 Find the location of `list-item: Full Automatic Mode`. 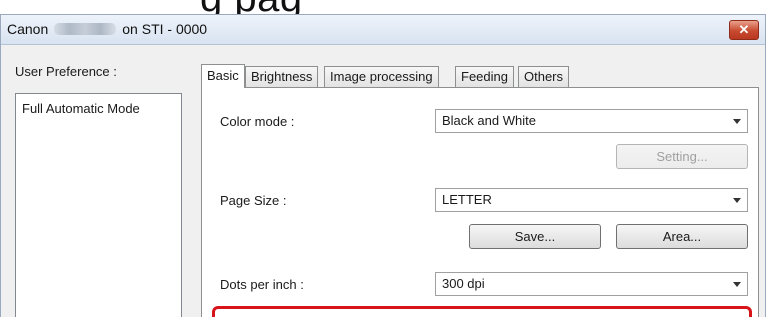

list-item: Full Automatic Mode is located at coordinates (81, 108).